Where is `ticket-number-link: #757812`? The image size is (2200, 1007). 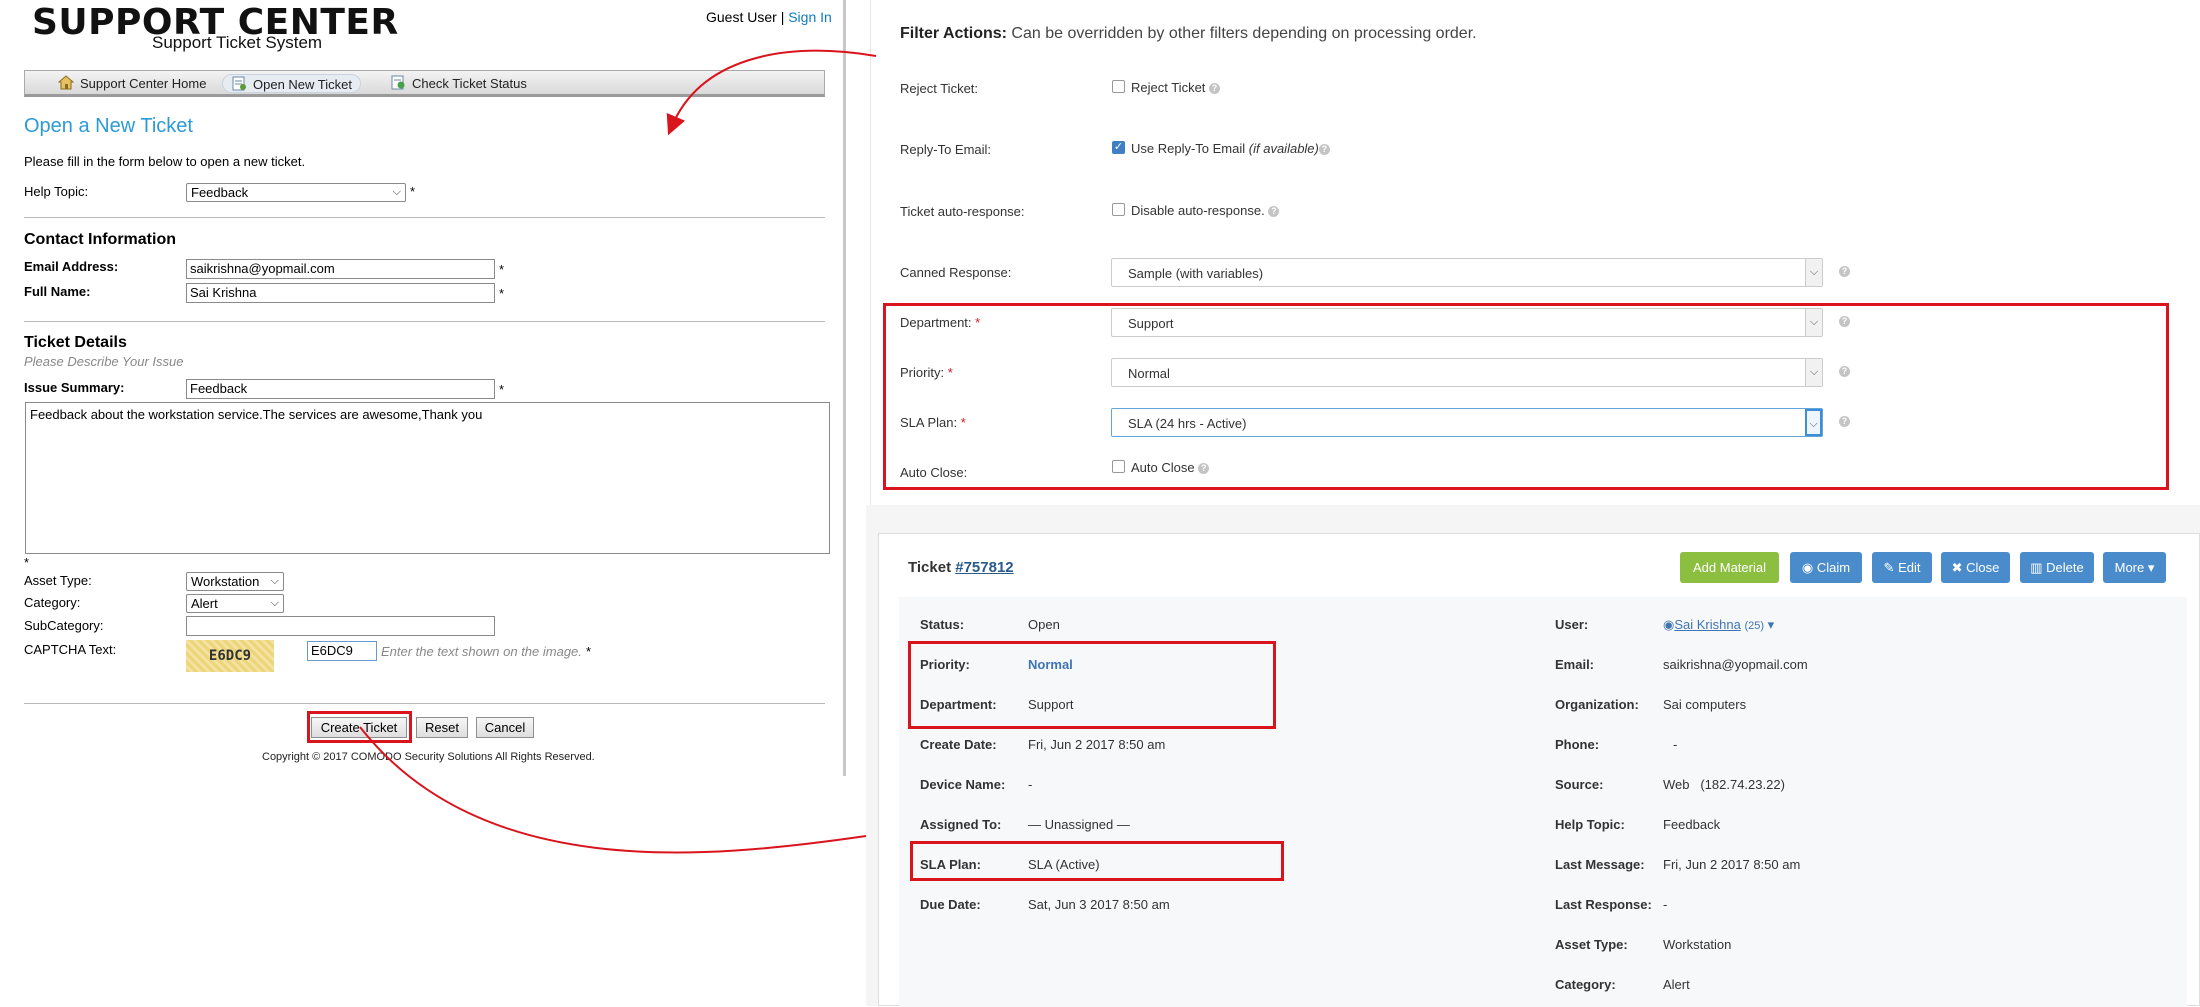 ticket-number-link: #757812 is located at coordinates (984, 567).